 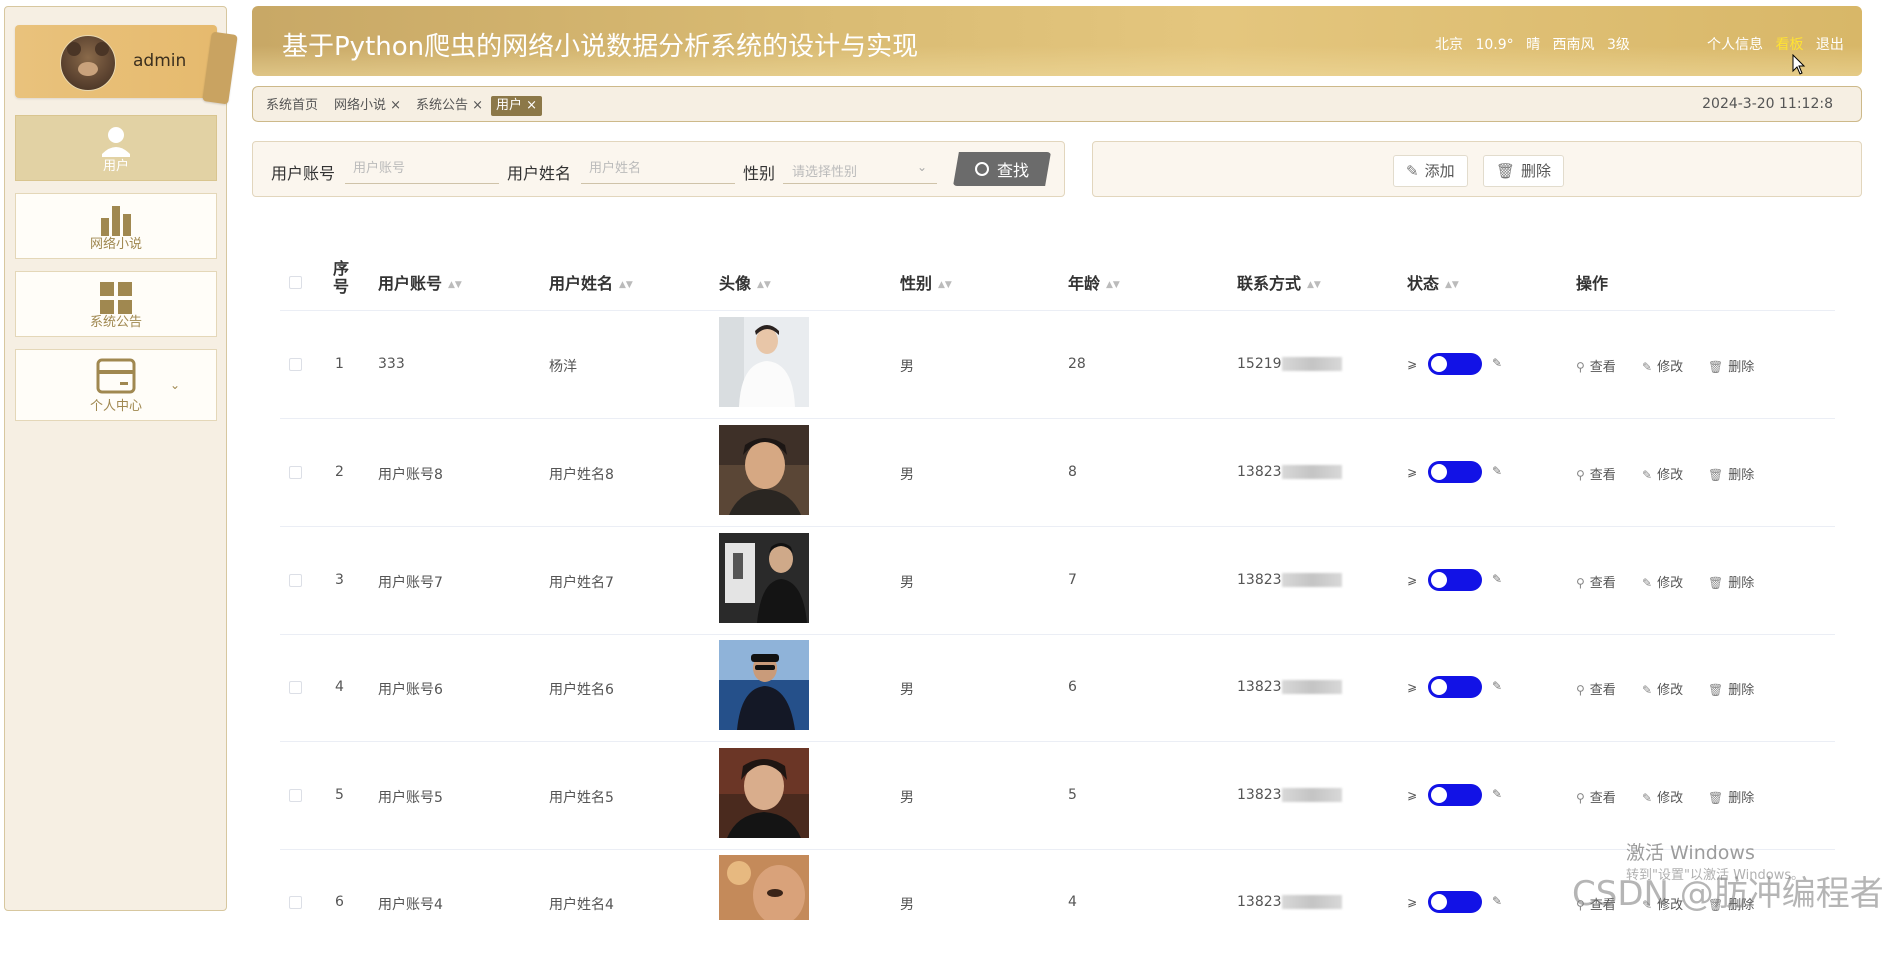 What do you see at coordinates (1430, 171) in the screenshot?
I see `add-button: ✎ 添加` at bounding box center [1430, 171].